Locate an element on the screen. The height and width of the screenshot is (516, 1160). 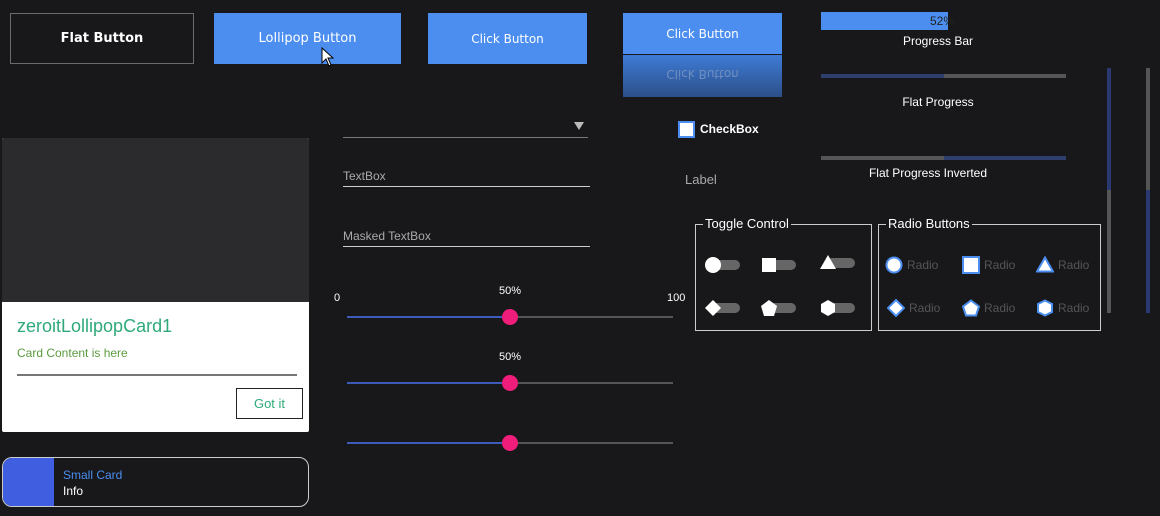
flat-progress-fill is located at coordinates (882, 76).